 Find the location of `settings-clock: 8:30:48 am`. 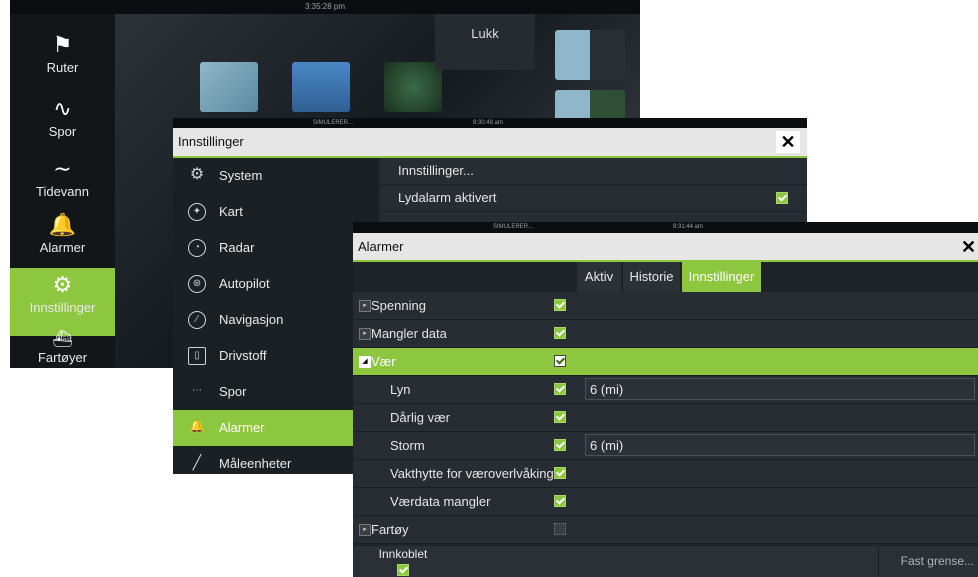

settings-clock: 8:30:48 am is located at coordinates (488, 123).